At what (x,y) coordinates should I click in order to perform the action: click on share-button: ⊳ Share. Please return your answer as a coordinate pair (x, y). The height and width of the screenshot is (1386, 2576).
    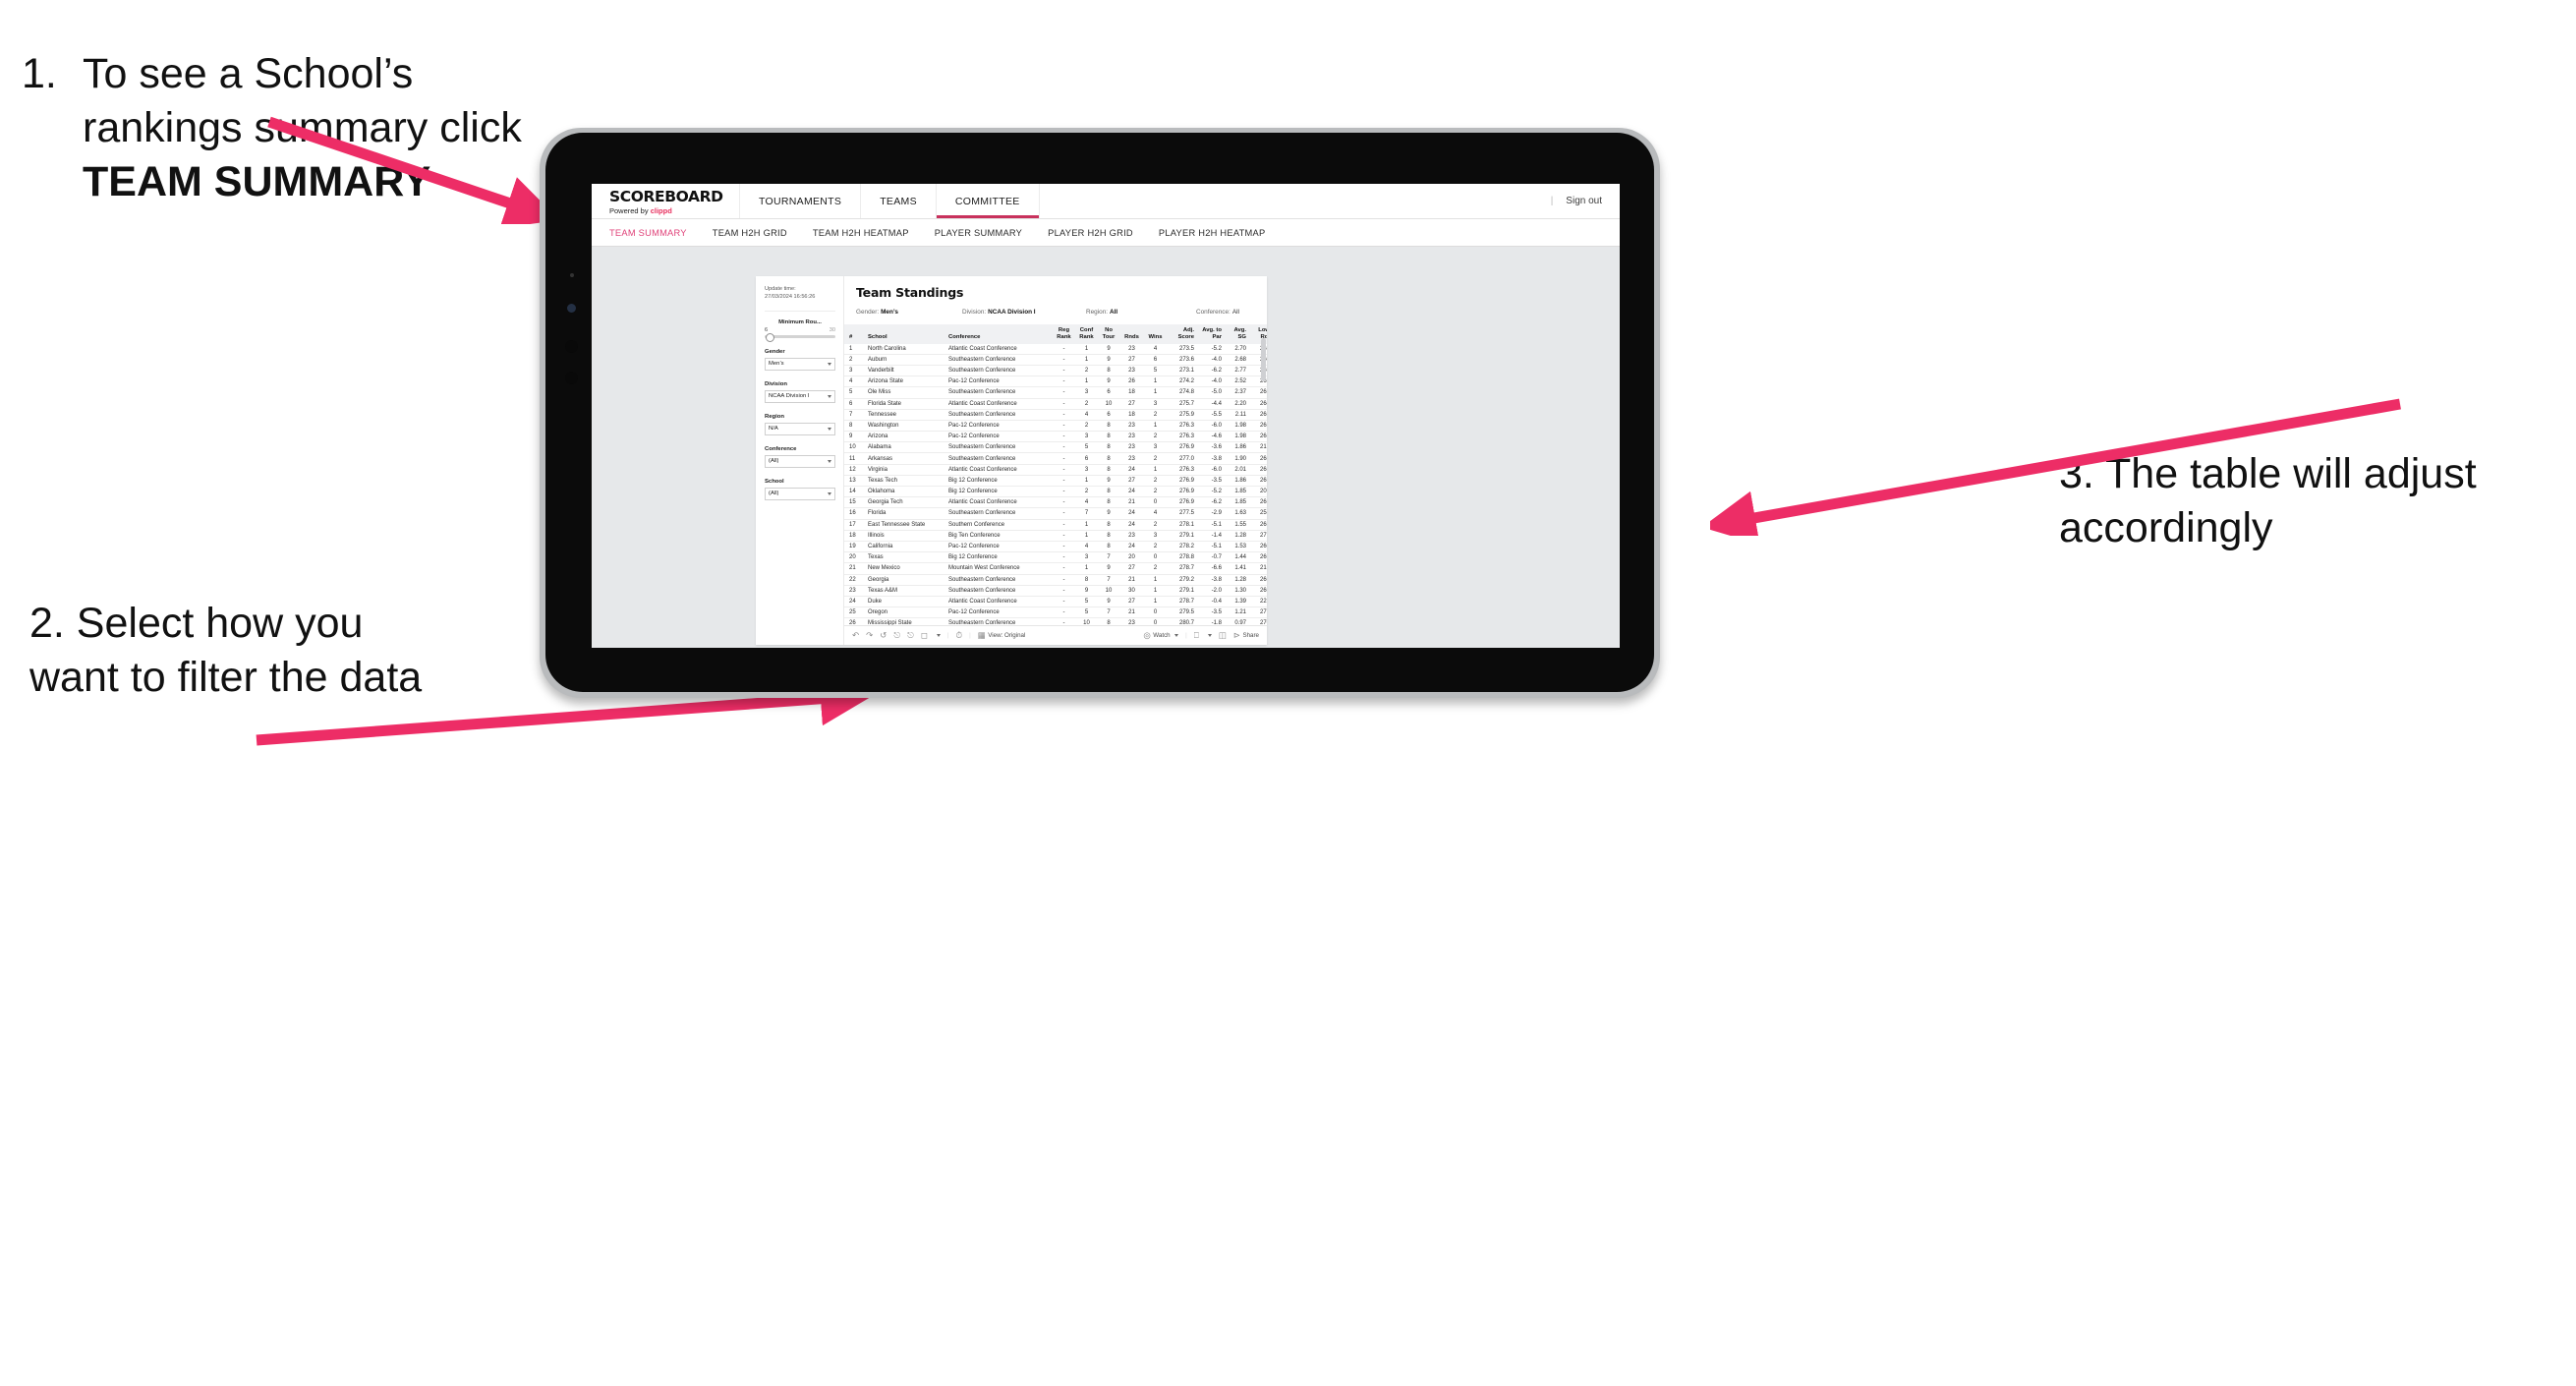
    Looking at the image, I should click on (1246, 635).